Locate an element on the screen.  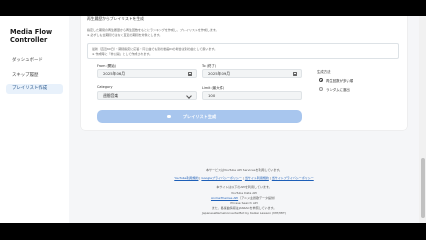
method-radio-play-count is located at coordinates (321, 80).